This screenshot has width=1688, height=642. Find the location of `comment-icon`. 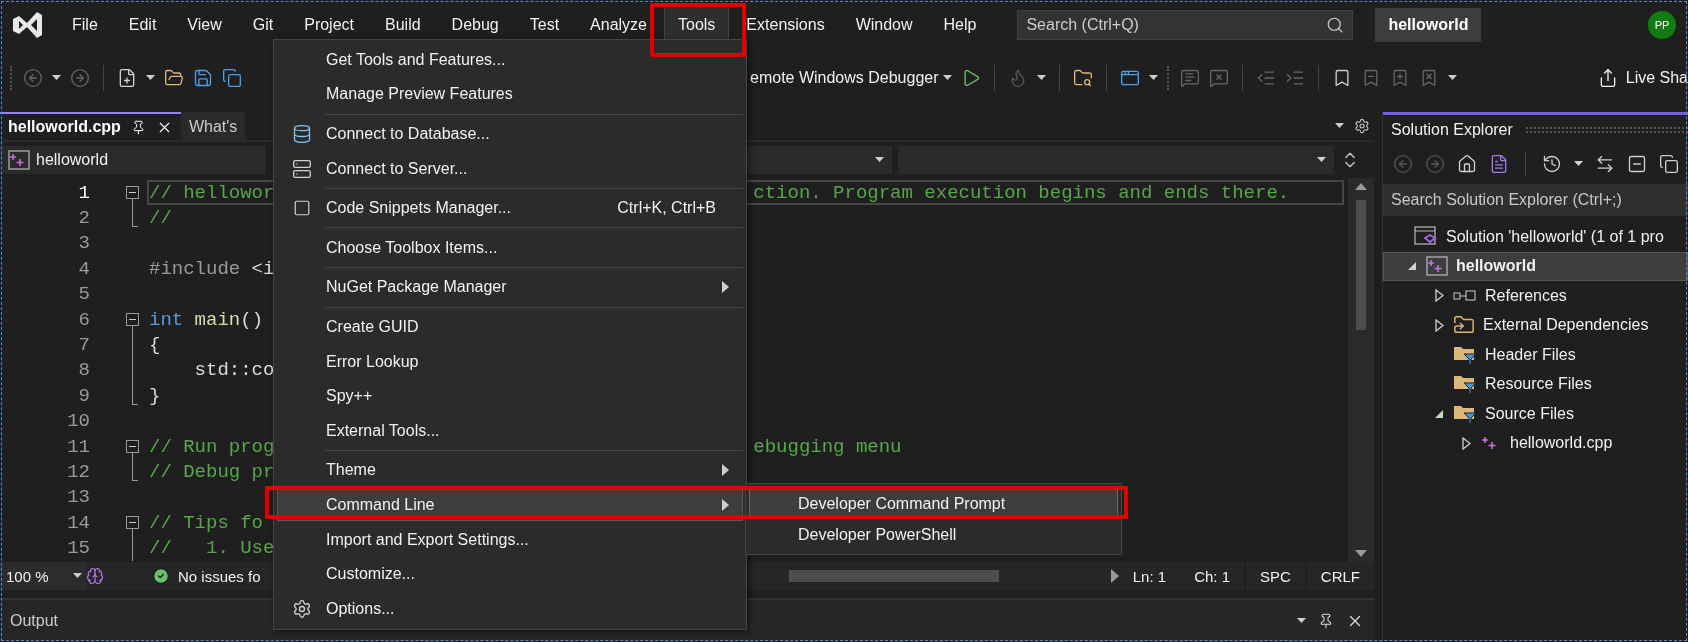

comment-icon is located at coordinates (1189, 77).